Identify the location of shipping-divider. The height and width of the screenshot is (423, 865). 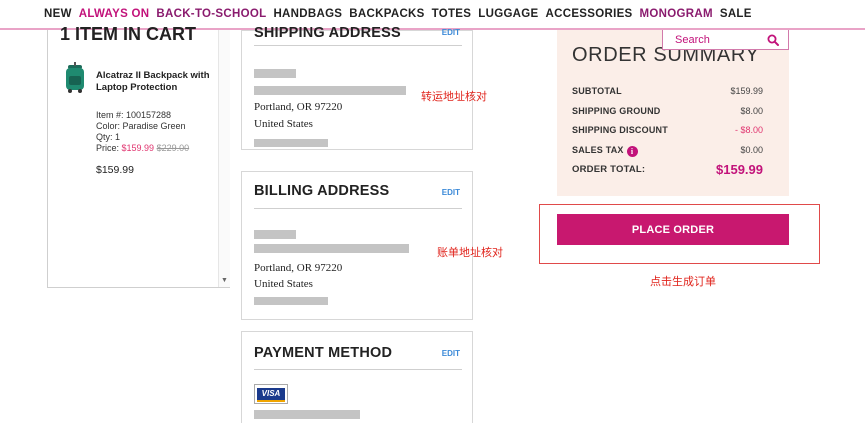
(358, 45).